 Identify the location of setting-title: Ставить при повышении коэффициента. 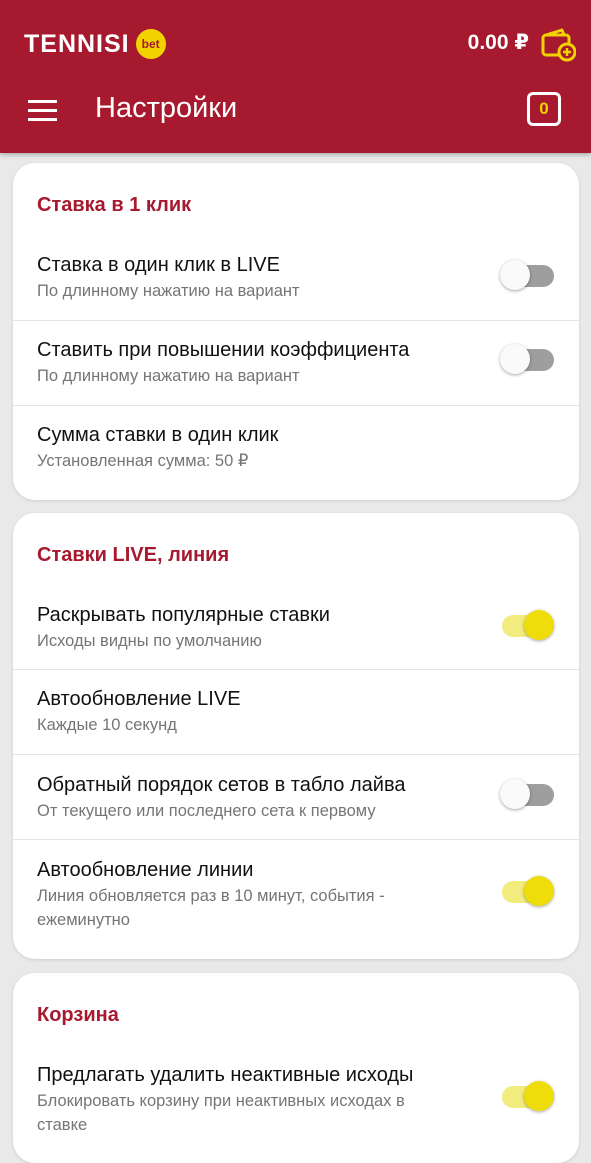
(223, 350).